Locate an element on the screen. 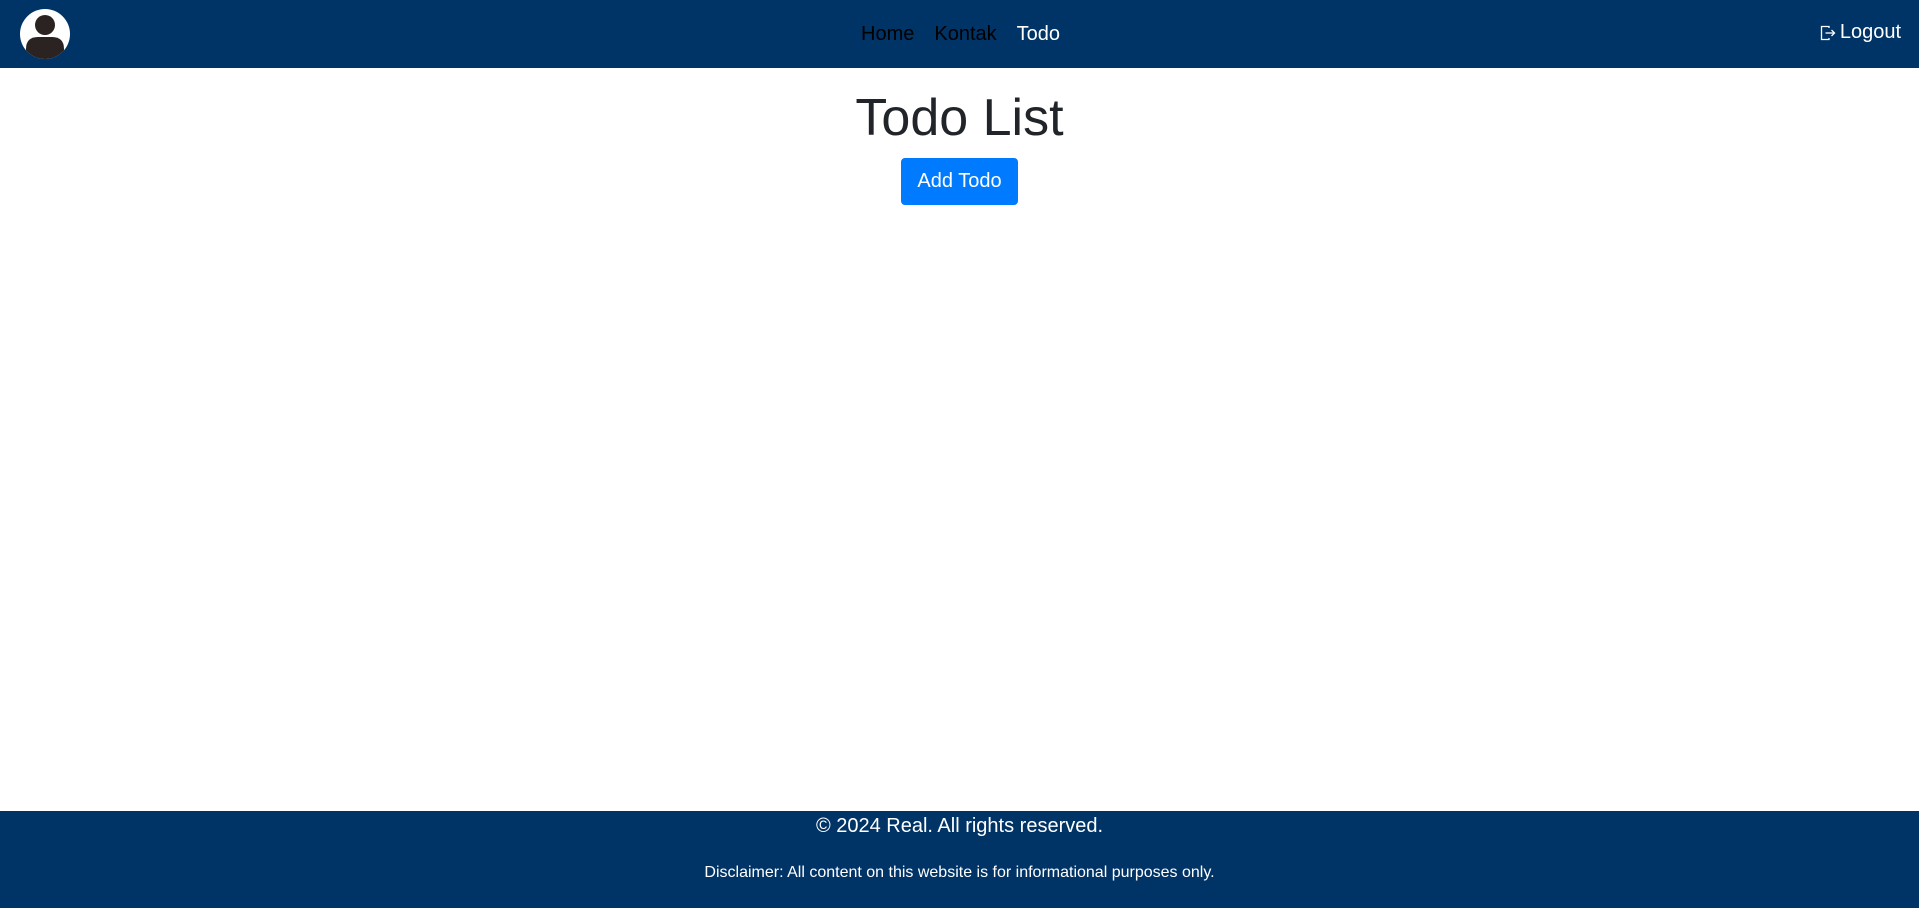 This screenshot has height=908, width=1919. logout-label: Logout is located at coordinates (1870, 32).